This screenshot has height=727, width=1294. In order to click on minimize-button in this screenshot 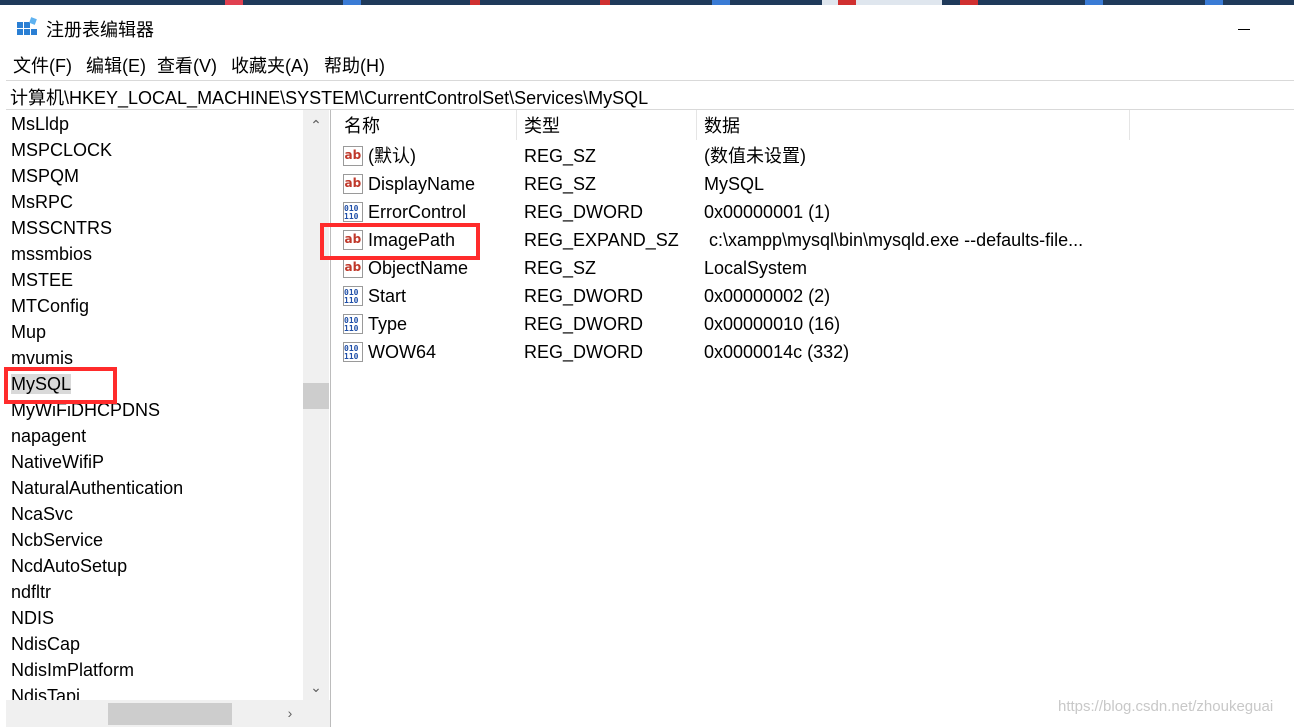, I will do `click(1245, 28)`.